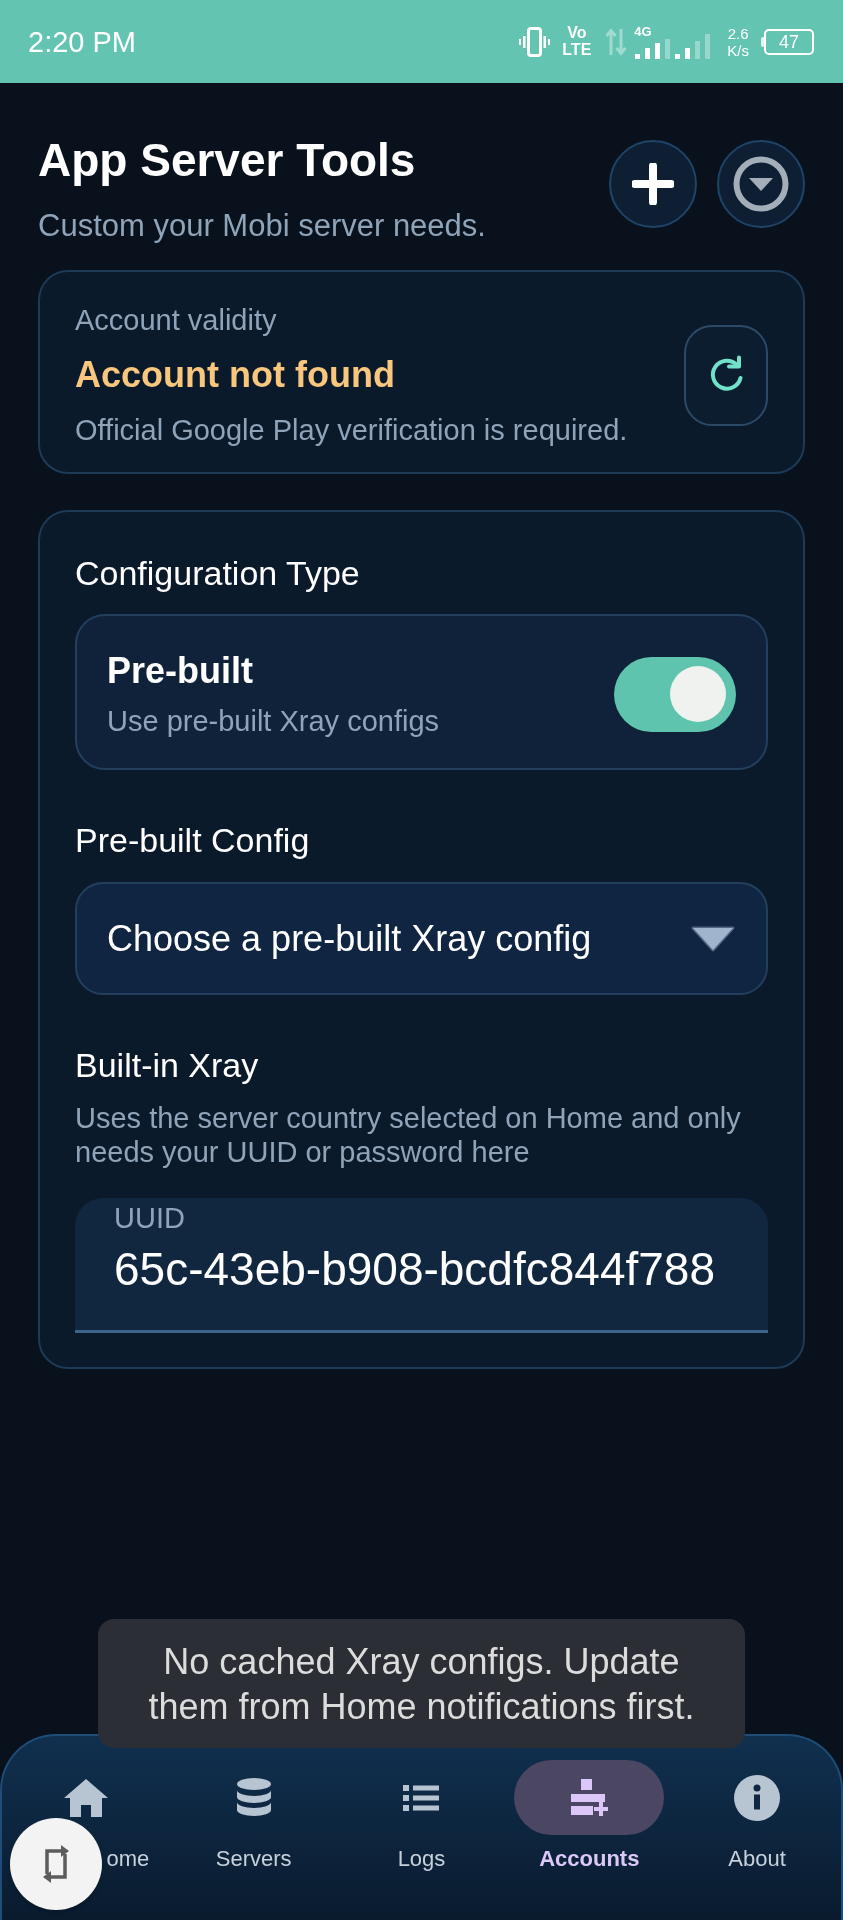  I want to click on nav-tab: Logs, so click(421, 1828).